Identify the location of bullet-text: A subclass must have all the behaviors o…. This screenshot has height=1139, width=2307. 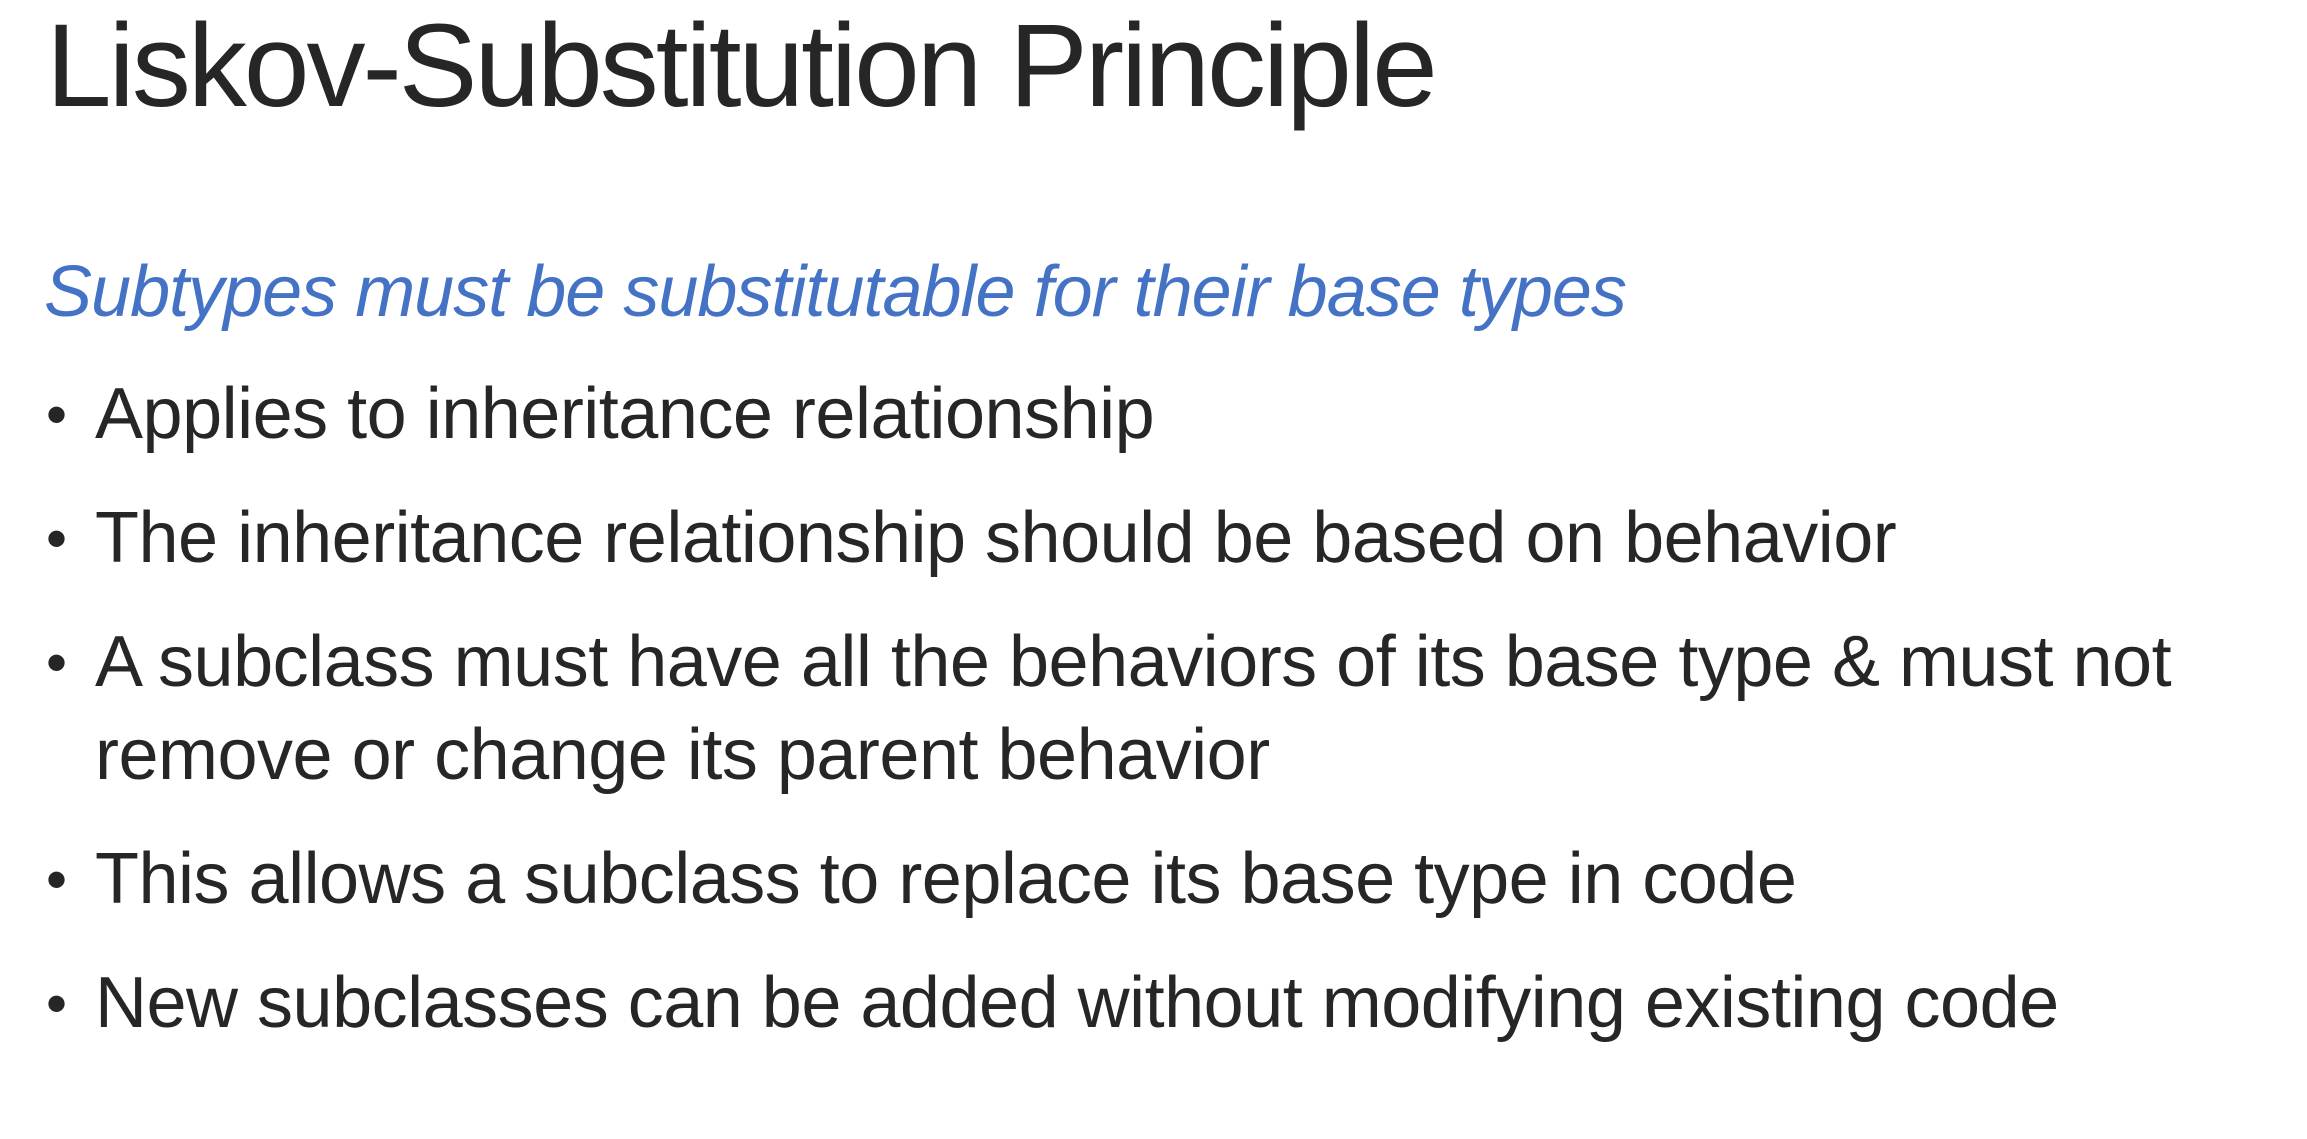
(1133, 708).